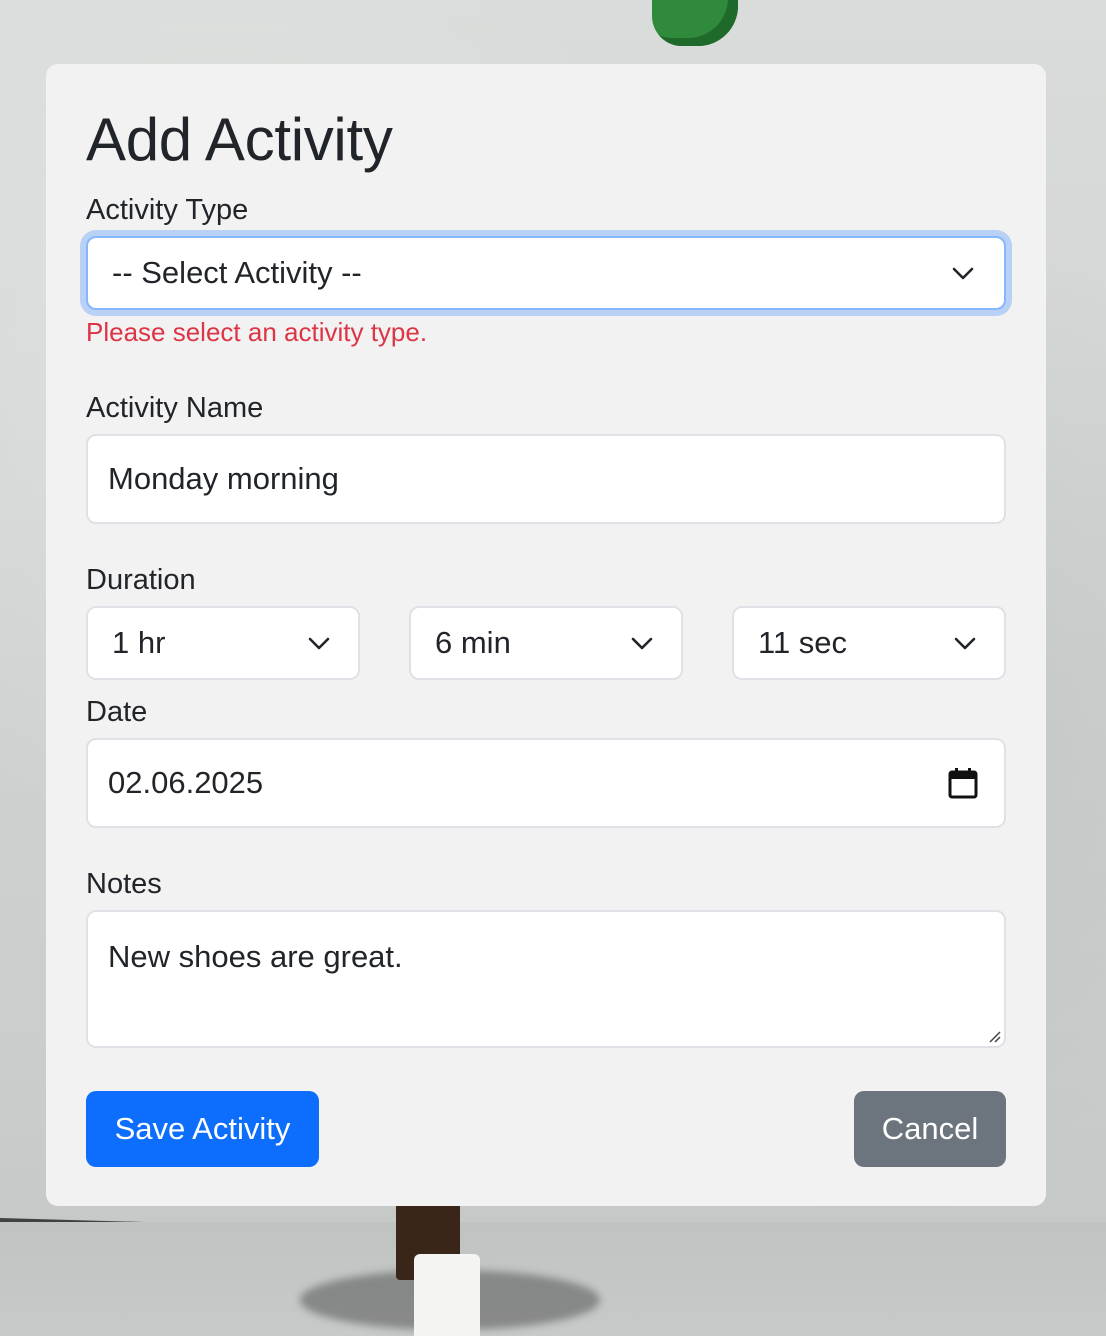 This screenshot has width=1106, height=1336. What do you see at coordinates (869, 643) in the screenshot?
I see `duration-seconds-select: 11 sec` at bounding box center [869, 643].